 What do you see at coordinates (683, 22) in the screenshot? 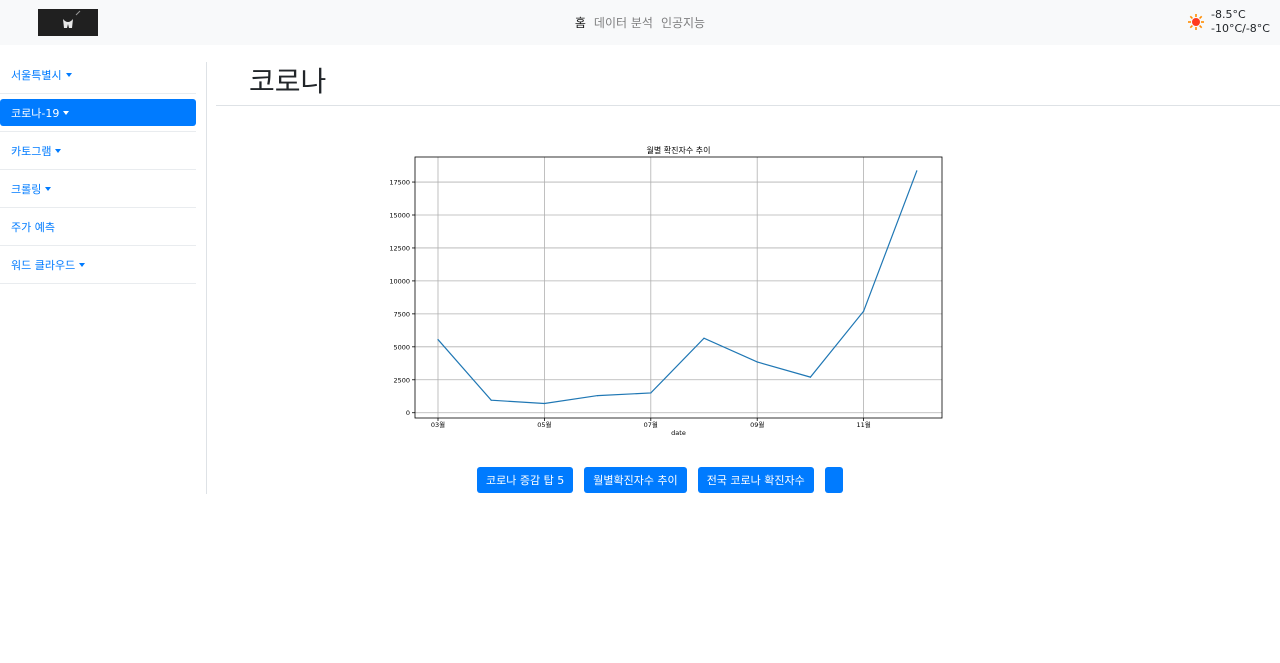
I see `nav-link-2: 인공지능` at bounding box center [683, 22].